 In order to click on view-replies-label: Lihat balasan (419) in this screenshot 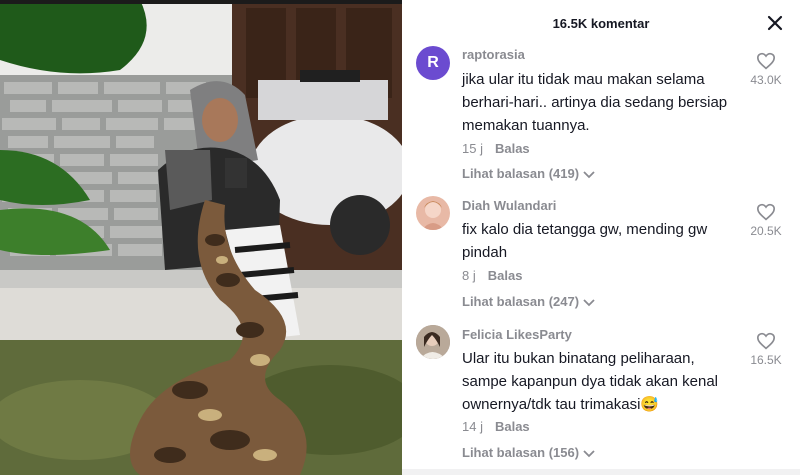, I will do `click(521, 173)`.